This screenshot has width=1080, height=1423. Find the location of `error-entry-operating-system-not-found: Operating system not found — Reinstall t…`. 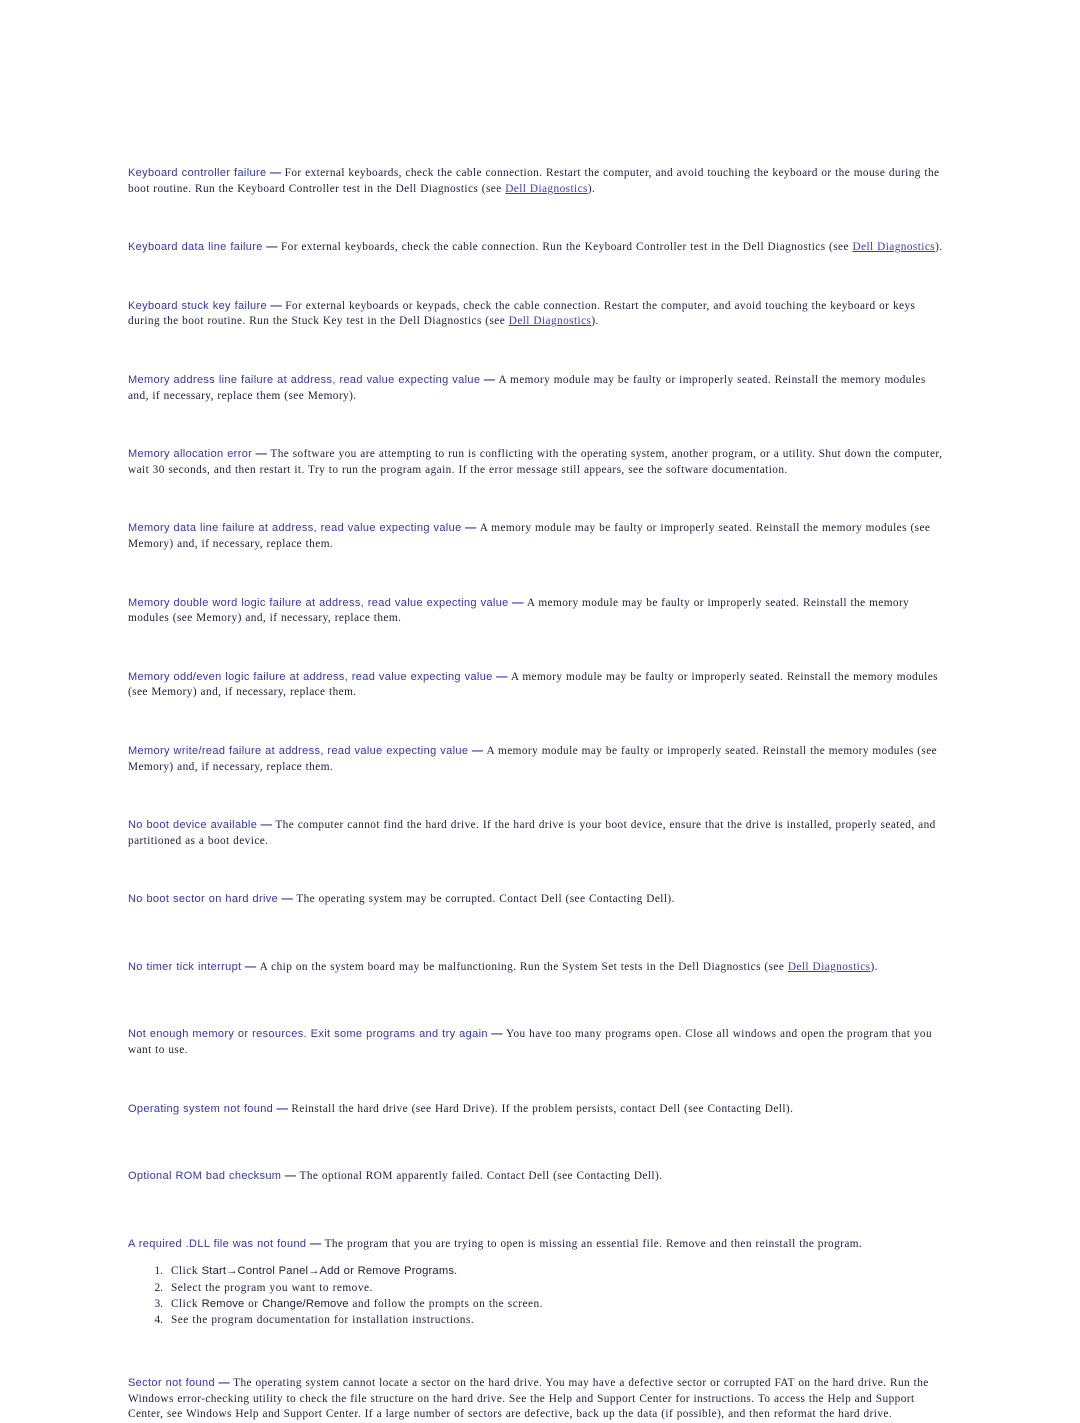

error-entry-operating-system-not-found: Operating system not found — Reinstall t… is located at coordinates (538, 1110).